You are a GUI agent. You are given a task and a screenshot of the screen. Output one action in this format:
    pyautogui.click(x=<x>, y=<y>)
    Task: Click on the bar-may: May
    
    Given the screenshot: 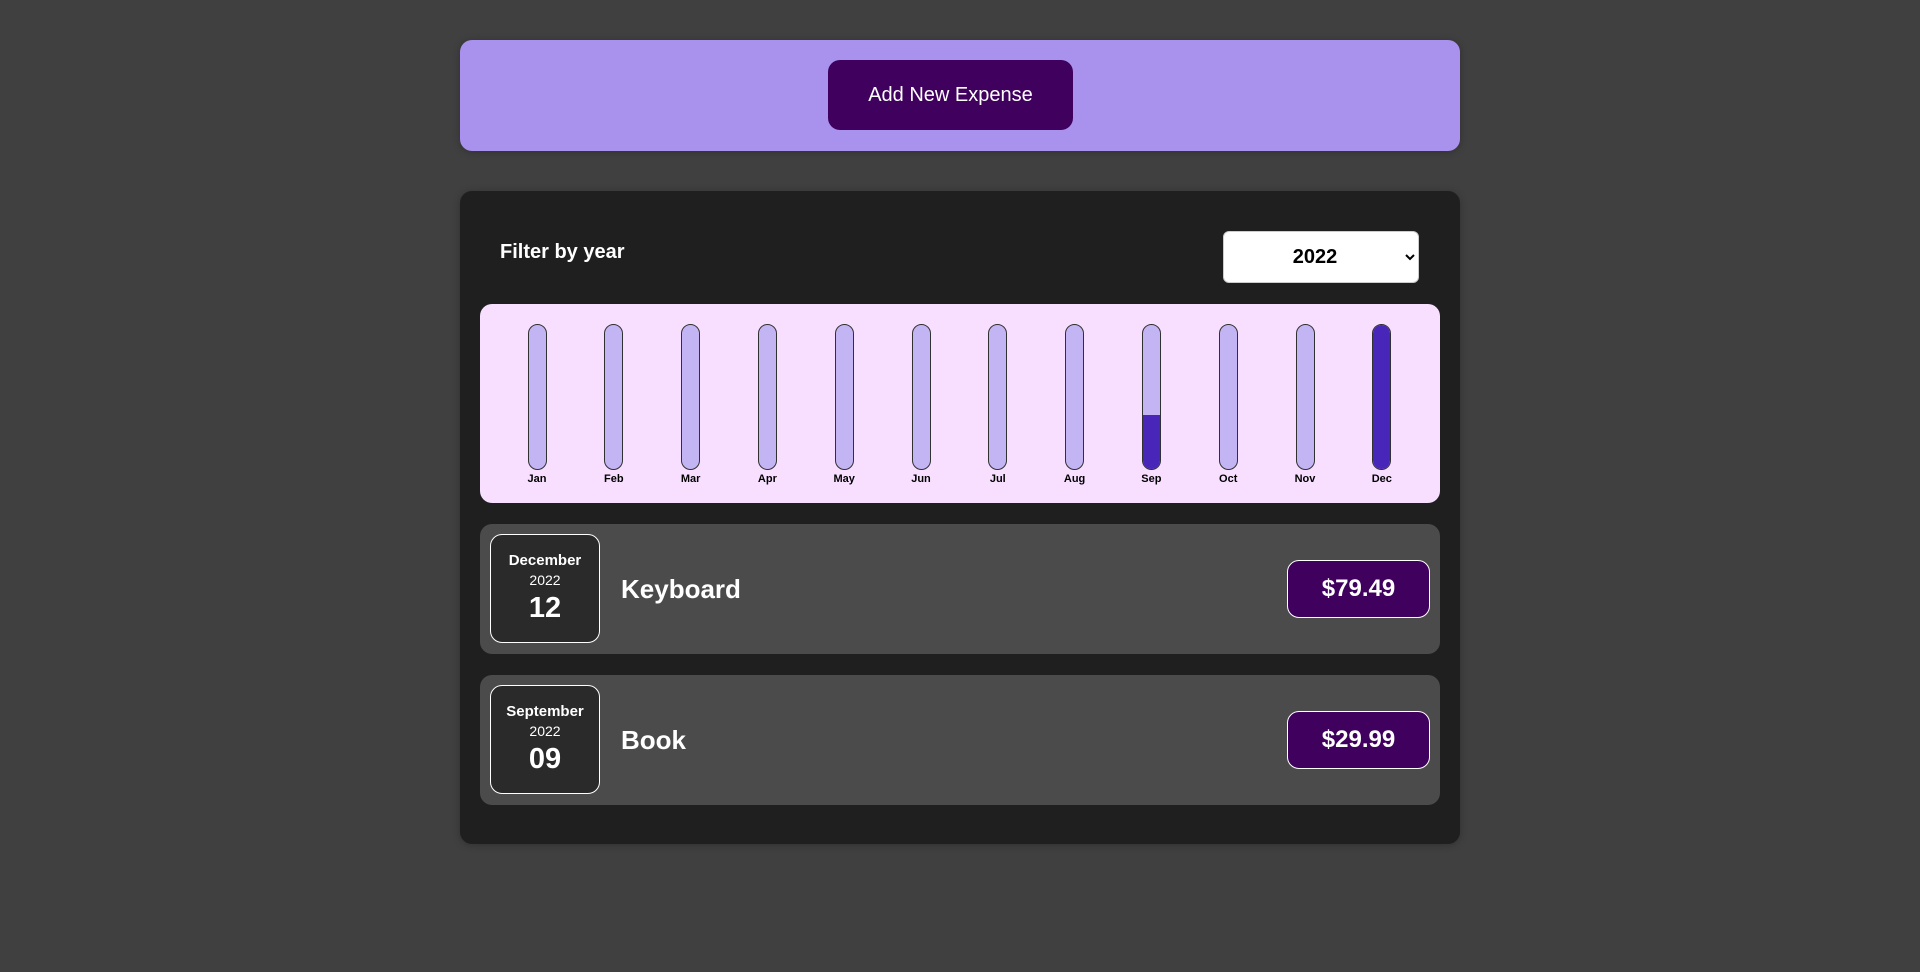 What is the action you would take?
    pyautogui.click(x=844, y=404)
    